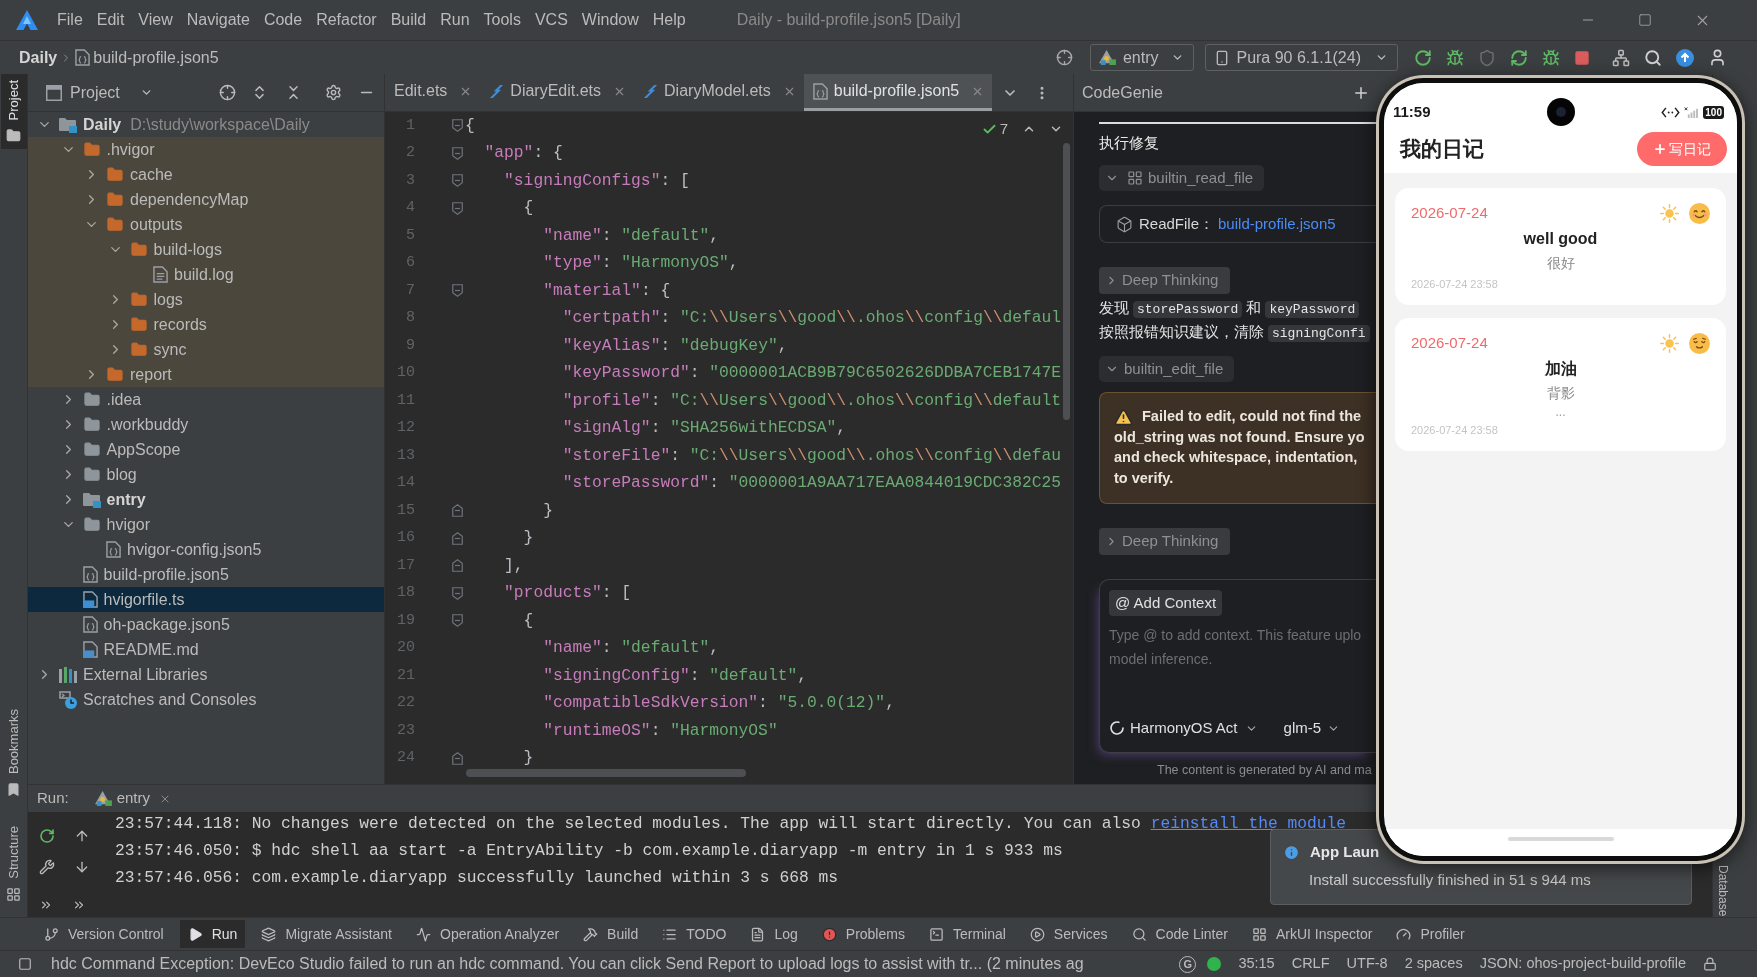 The image size is (1757, 977). What do you see at coordinates (283, 20) in the screenshot?
I see `menu-item: Code` at bounding box center [283, 20].